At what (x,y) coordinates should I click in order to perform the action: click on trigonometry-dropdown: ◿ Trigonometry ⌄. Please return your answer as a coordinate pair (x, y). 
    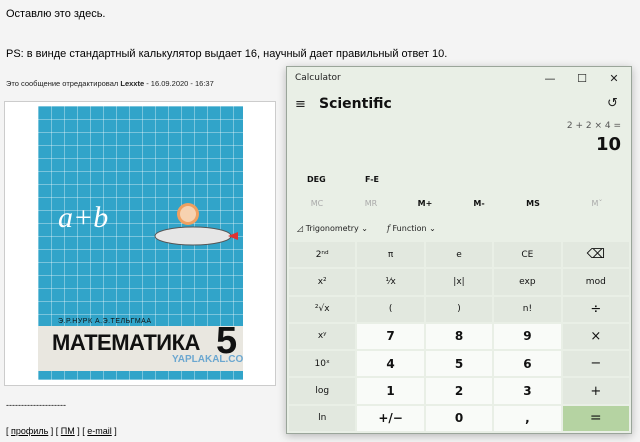
    Looking at the image, I should click on (332, 228).